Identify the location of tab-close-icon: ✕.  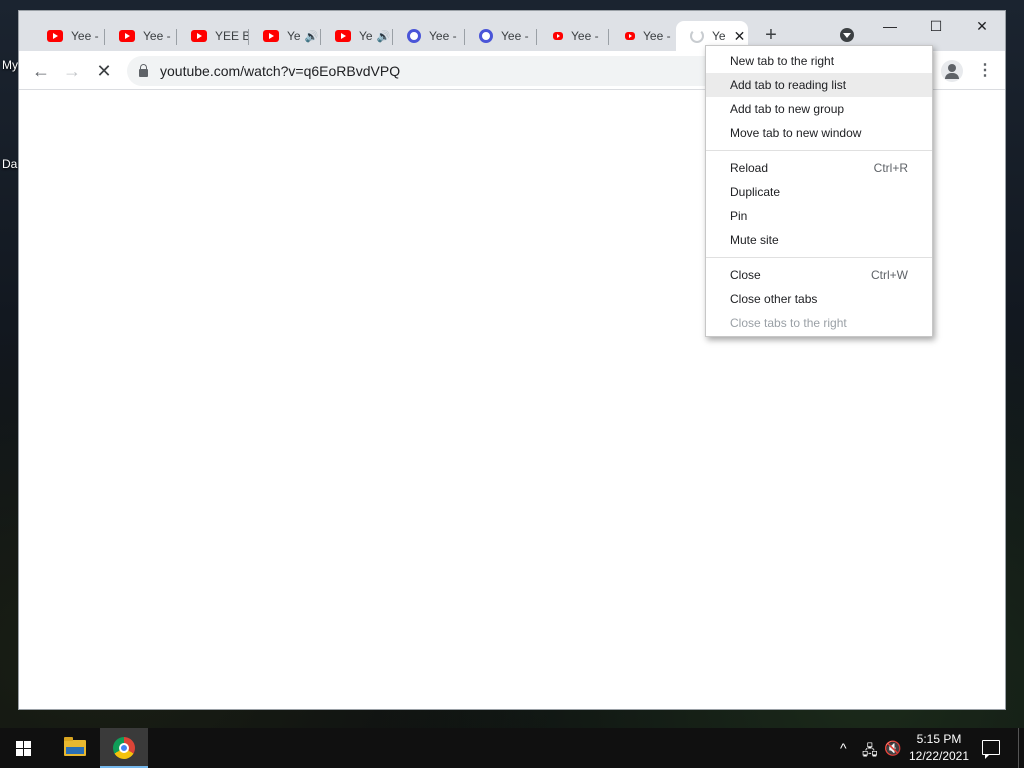
(740, 36).